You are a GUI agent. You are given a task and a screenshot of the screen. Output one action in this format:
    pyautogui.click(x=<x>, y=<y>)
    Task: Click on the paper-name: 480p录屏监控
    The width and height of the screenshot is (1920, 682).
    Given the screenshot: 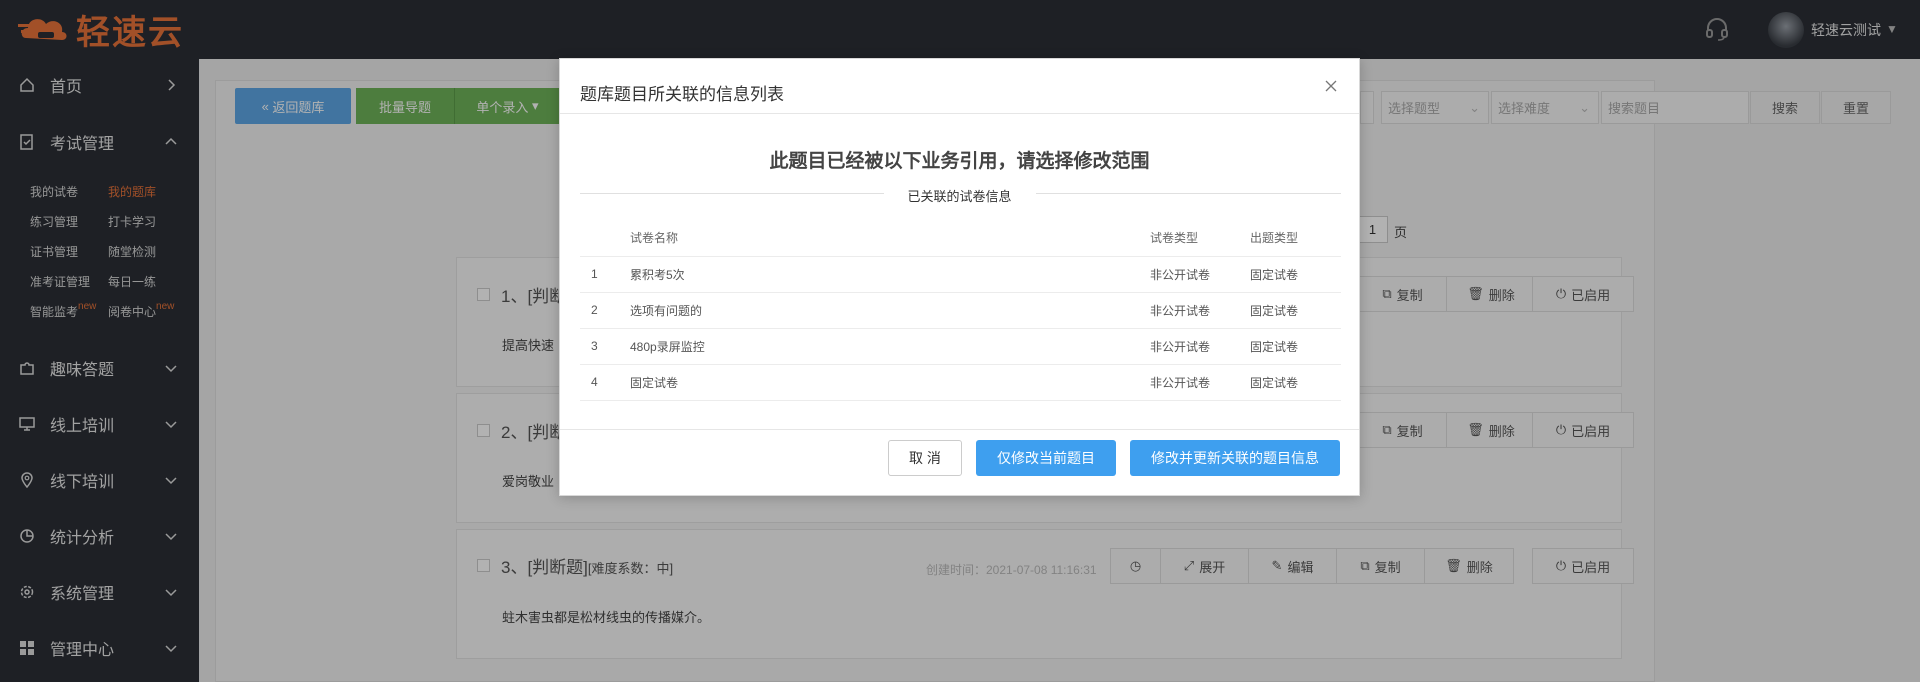 What is the action you would take?
    pyautogui.click(x=890, y=346)
    